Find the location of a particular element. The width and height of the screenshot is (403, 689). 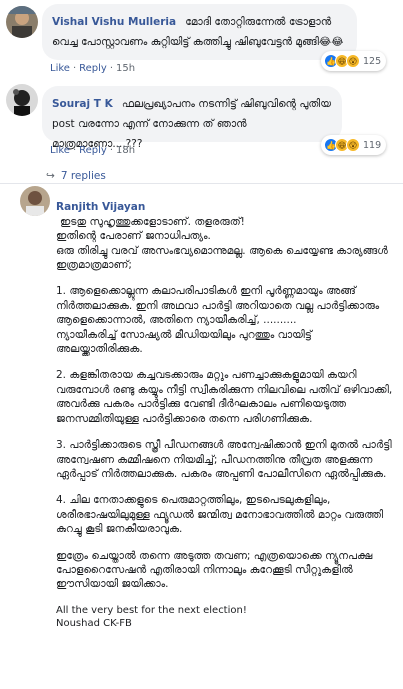

comment-author: Ranjith Vijayan is located at coordinates (100, 207).